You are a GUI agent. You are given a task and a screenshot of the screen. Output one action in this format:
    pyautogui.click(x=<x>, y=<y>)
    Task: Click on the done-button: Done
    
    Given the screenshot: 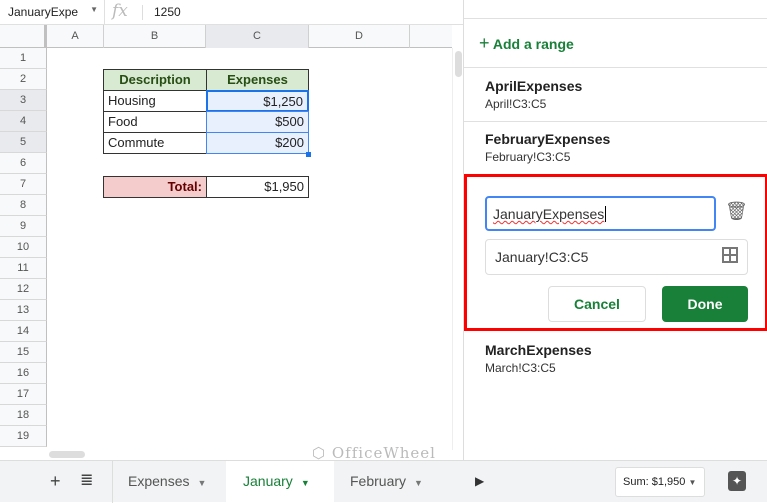 What is the action you would take?
    pyautogui.click(x=705, y=304)
    